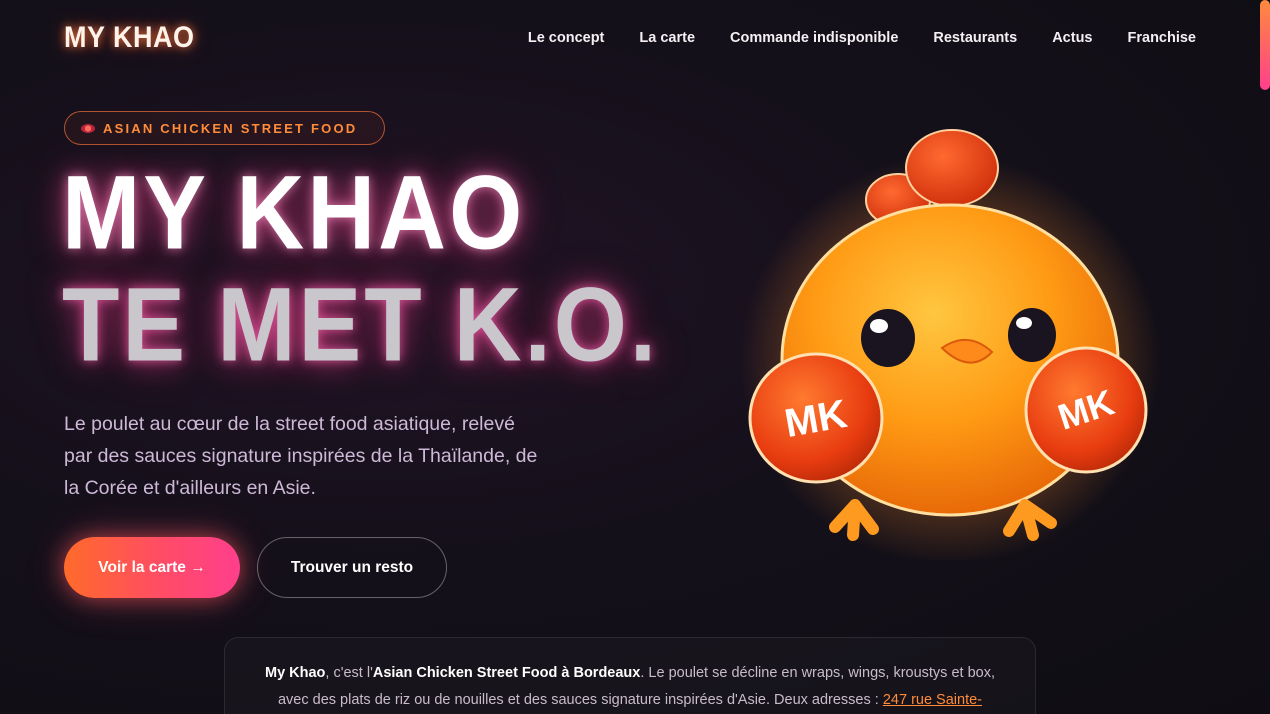 Image resolution: width=1270 pixels, height=714 pixels. What do you see at coordinates (566, 38) in the screenshot?
I see `nav-link-concept: Le concept` at bounding box center [566, 38].